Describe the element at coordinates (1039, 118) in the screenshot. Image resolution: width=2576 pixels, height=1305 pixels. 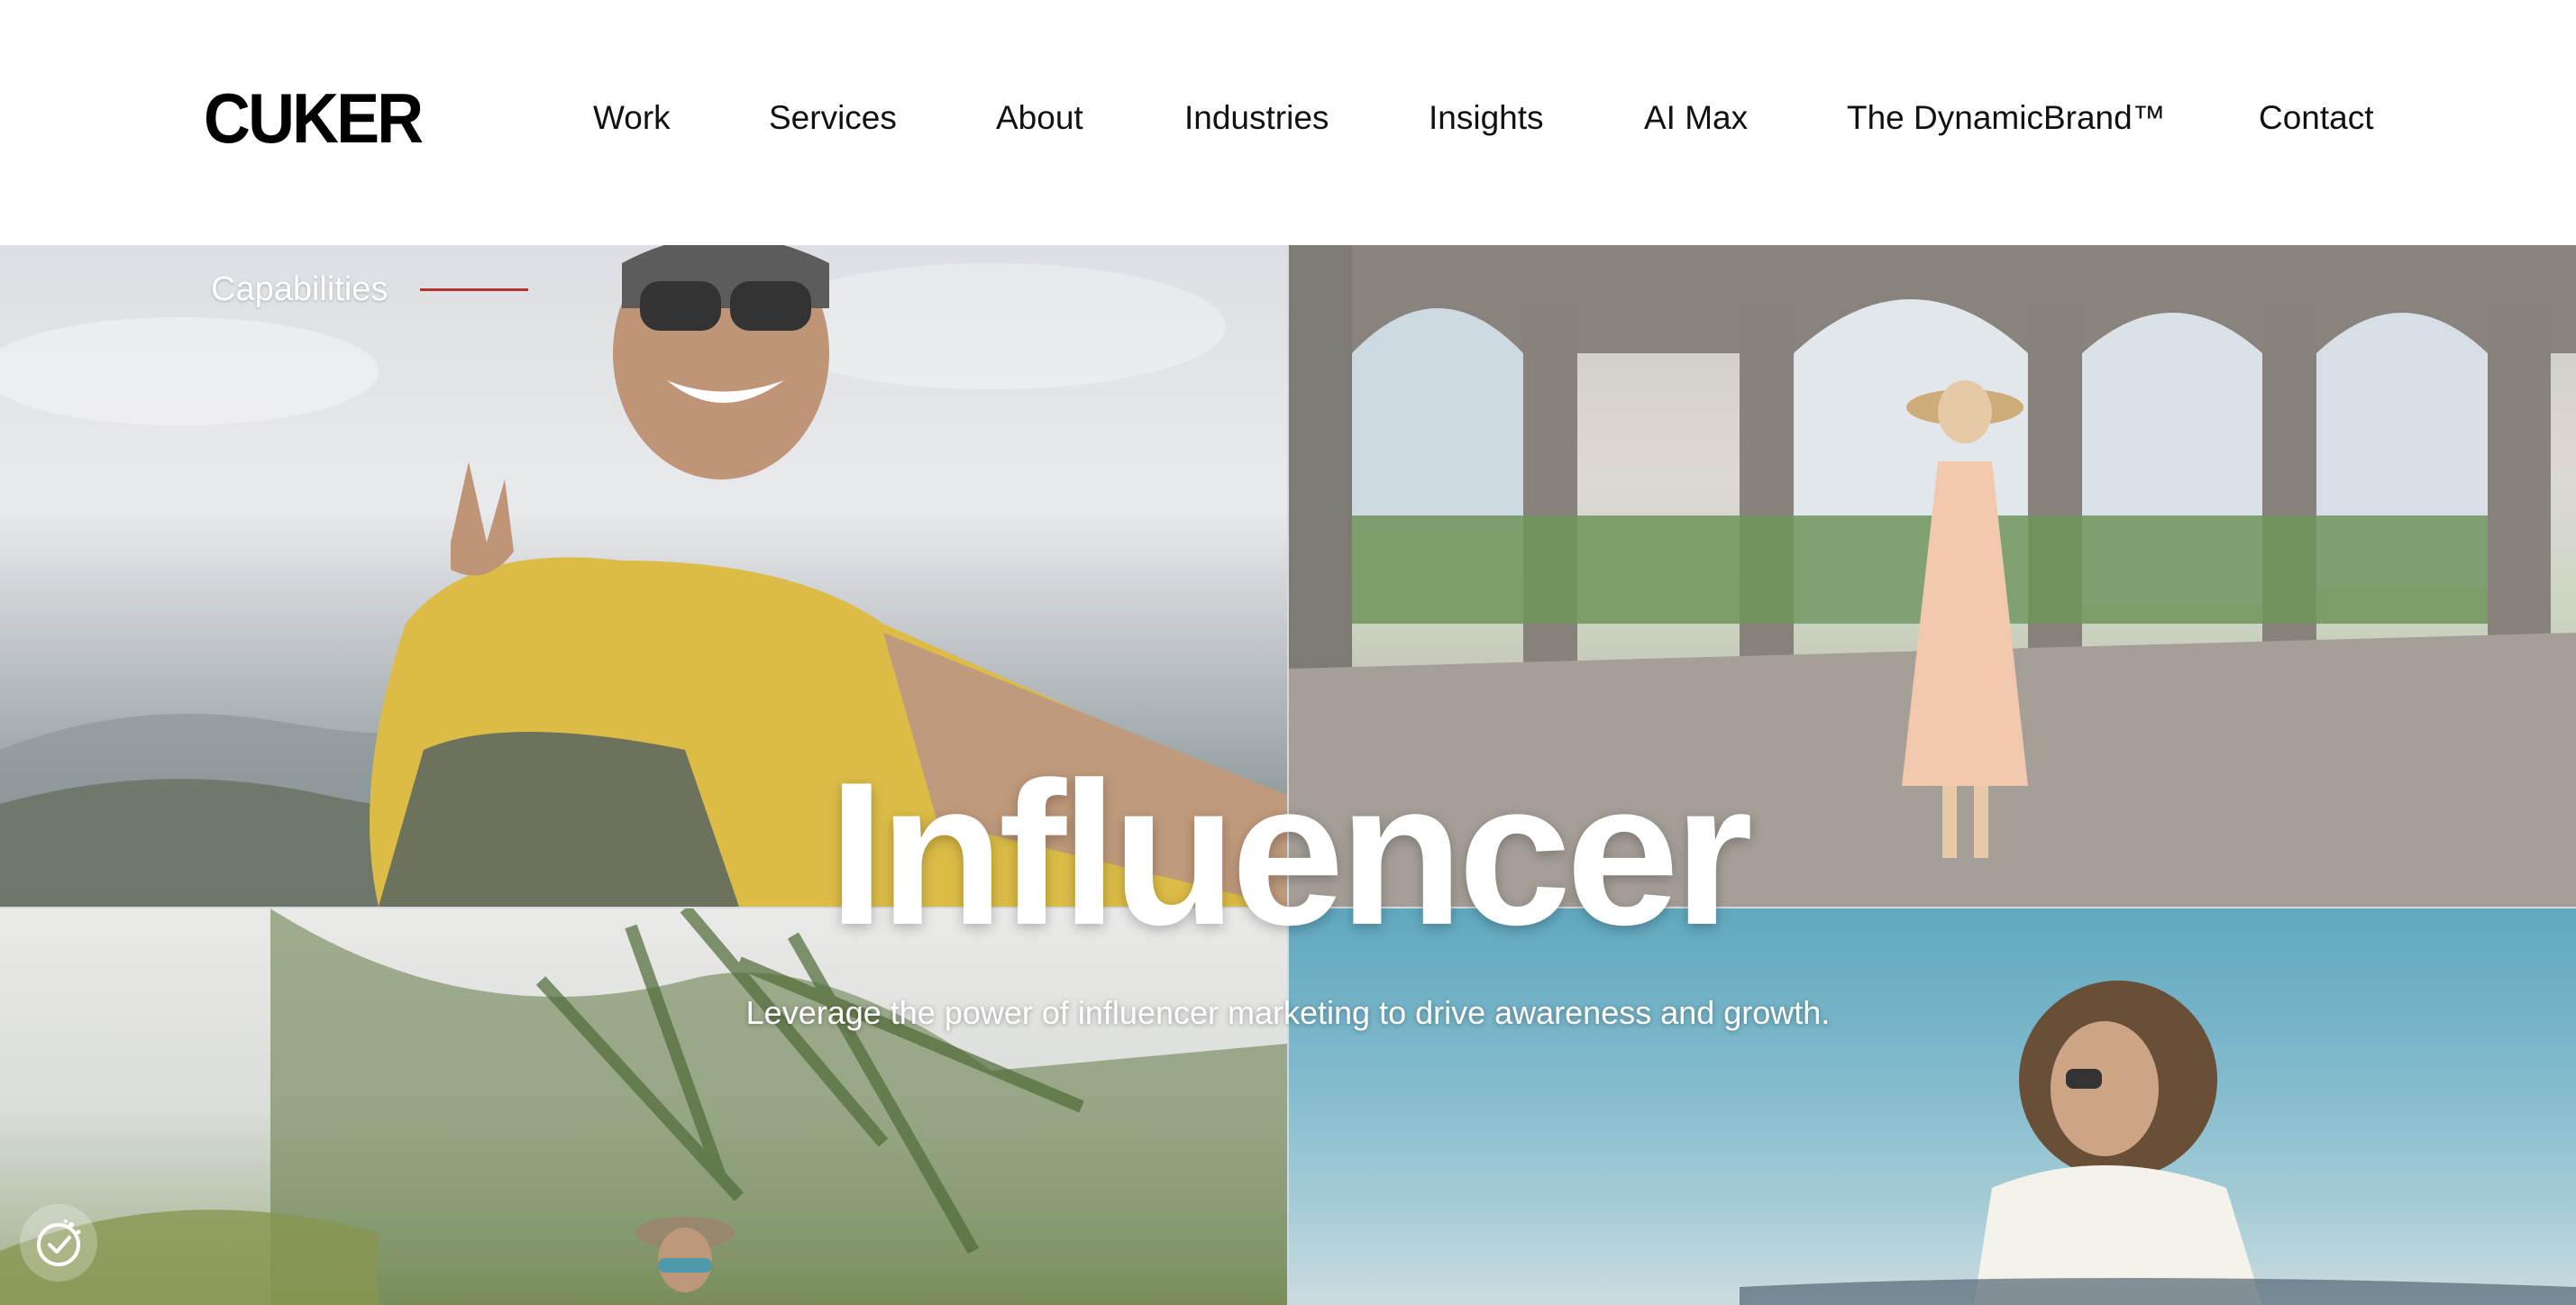
I see `nav-item-about: About` at that location.